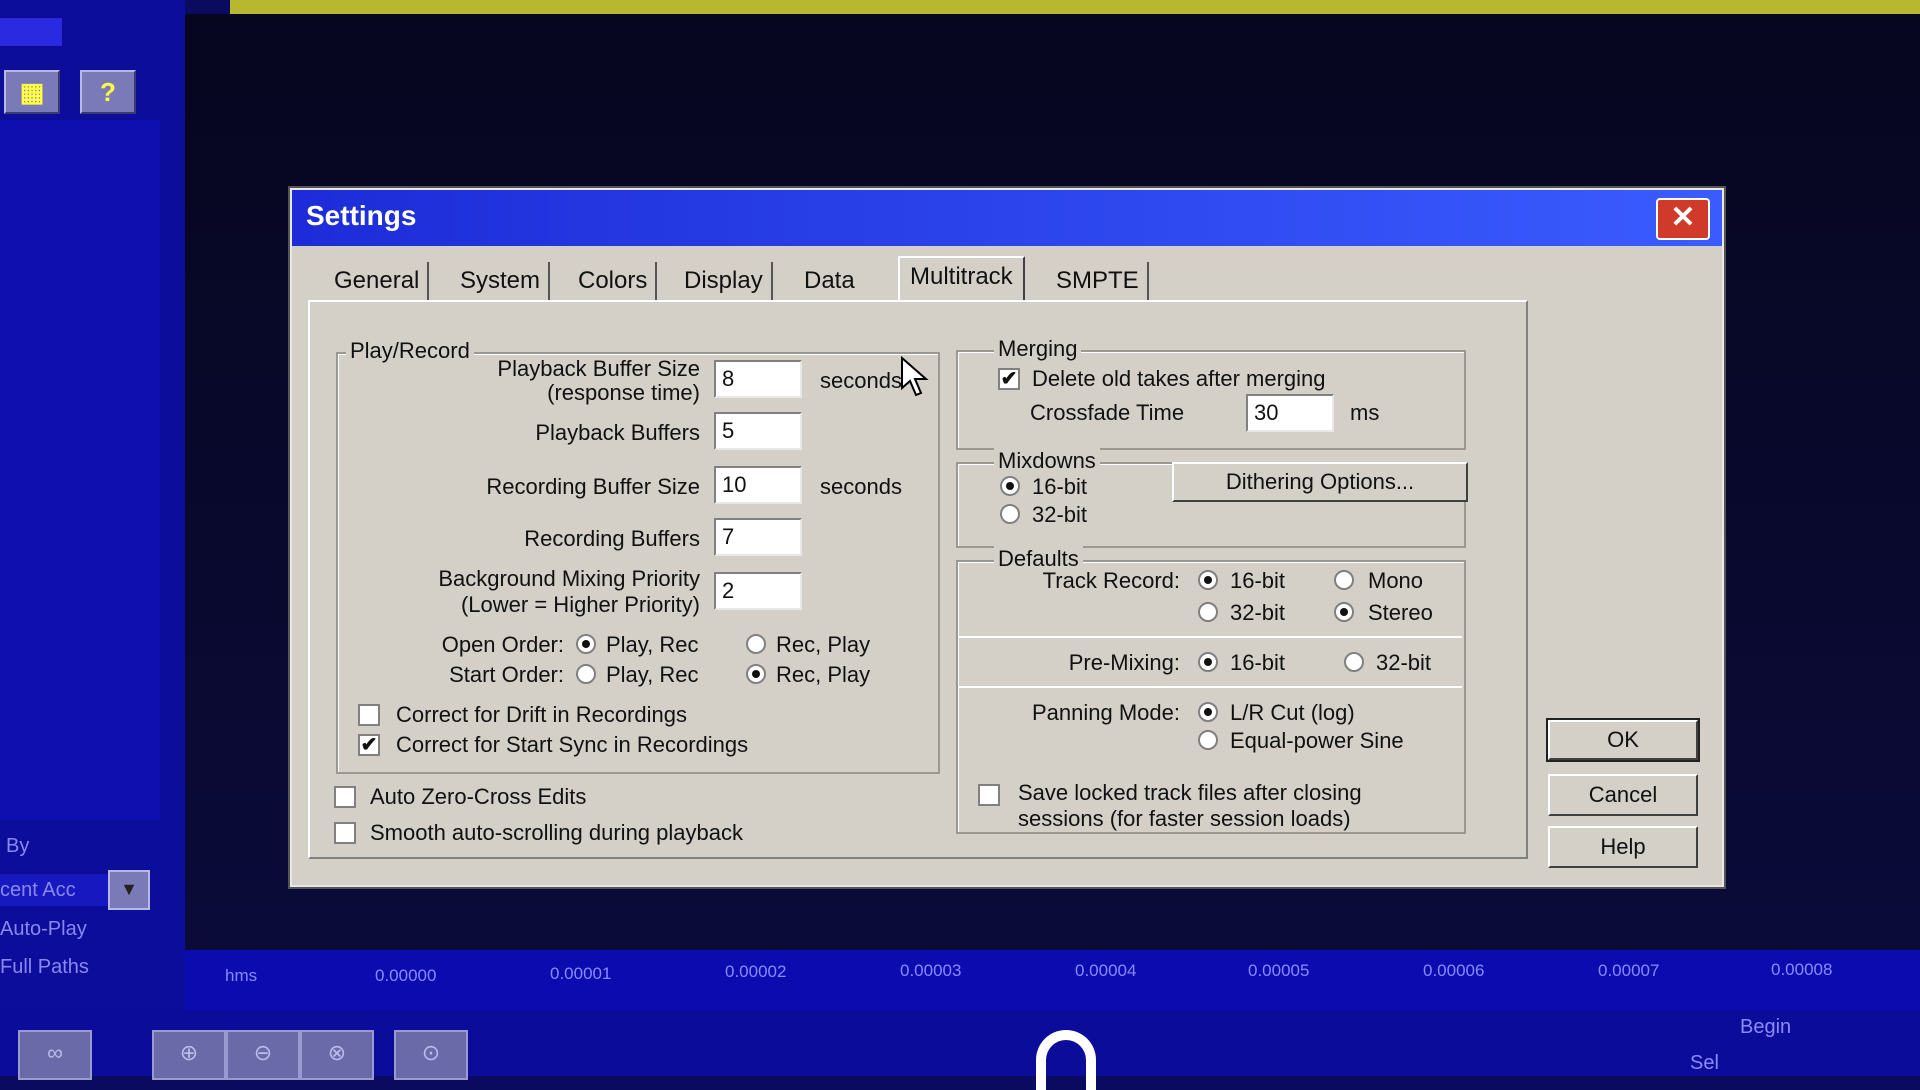 The width and height of the screenshot is (1920, 1090). I want to click on delete-old-takes-checkbox: ✔, so click(1009, 379).